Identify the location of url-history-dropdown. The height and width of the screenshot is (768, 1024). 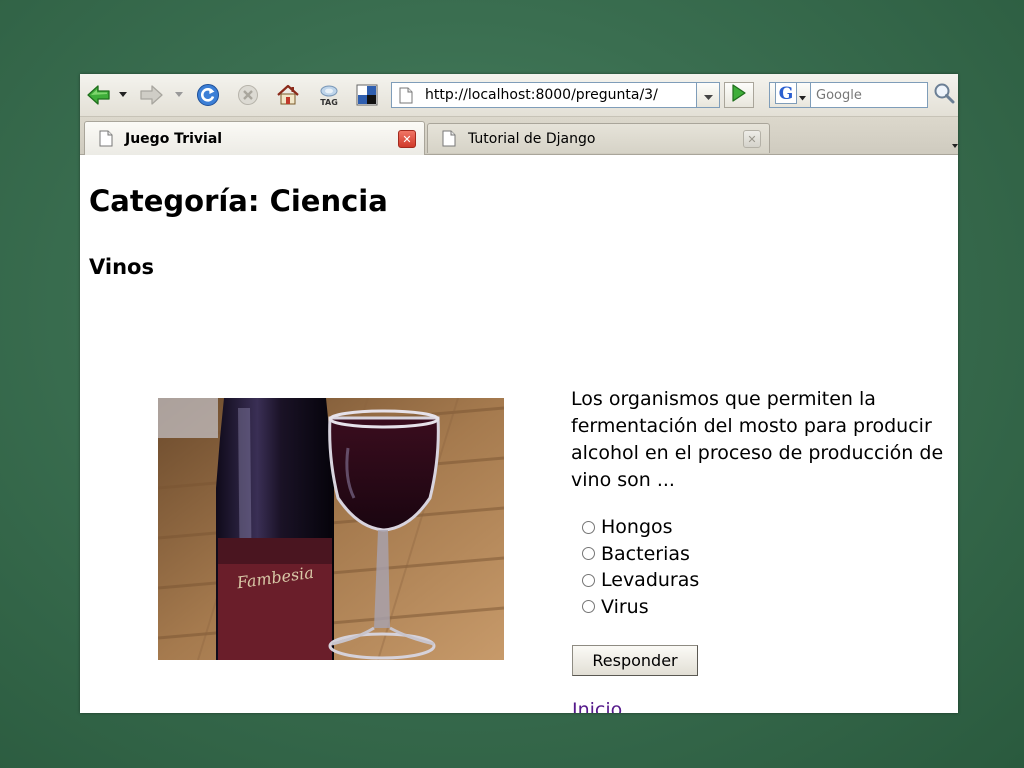
(708, 95).